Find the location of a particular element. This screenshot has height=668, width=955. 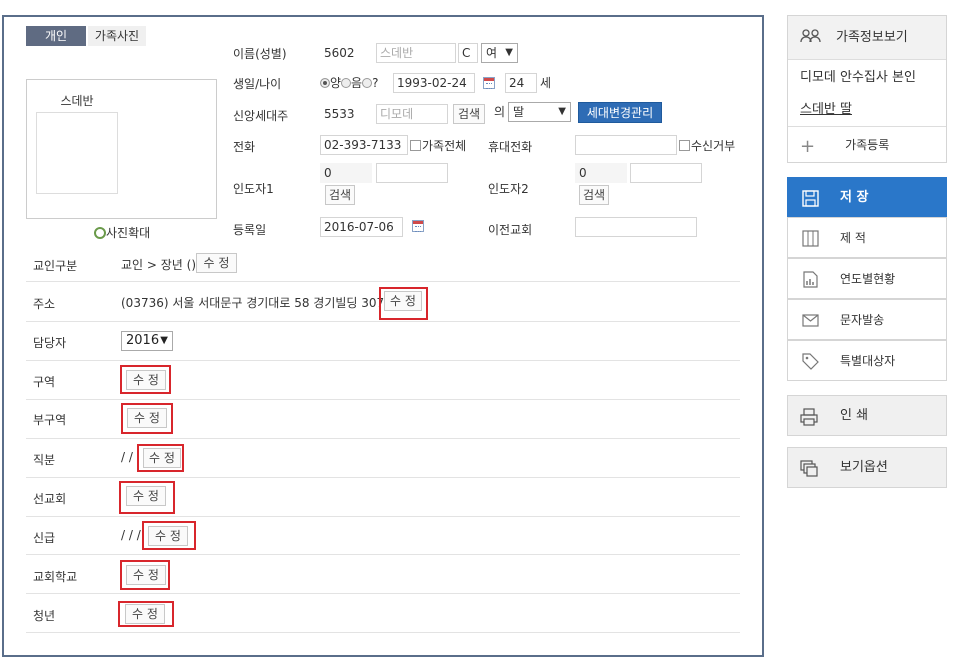

save-button: 저 장 is located at coordinates (867, 197).